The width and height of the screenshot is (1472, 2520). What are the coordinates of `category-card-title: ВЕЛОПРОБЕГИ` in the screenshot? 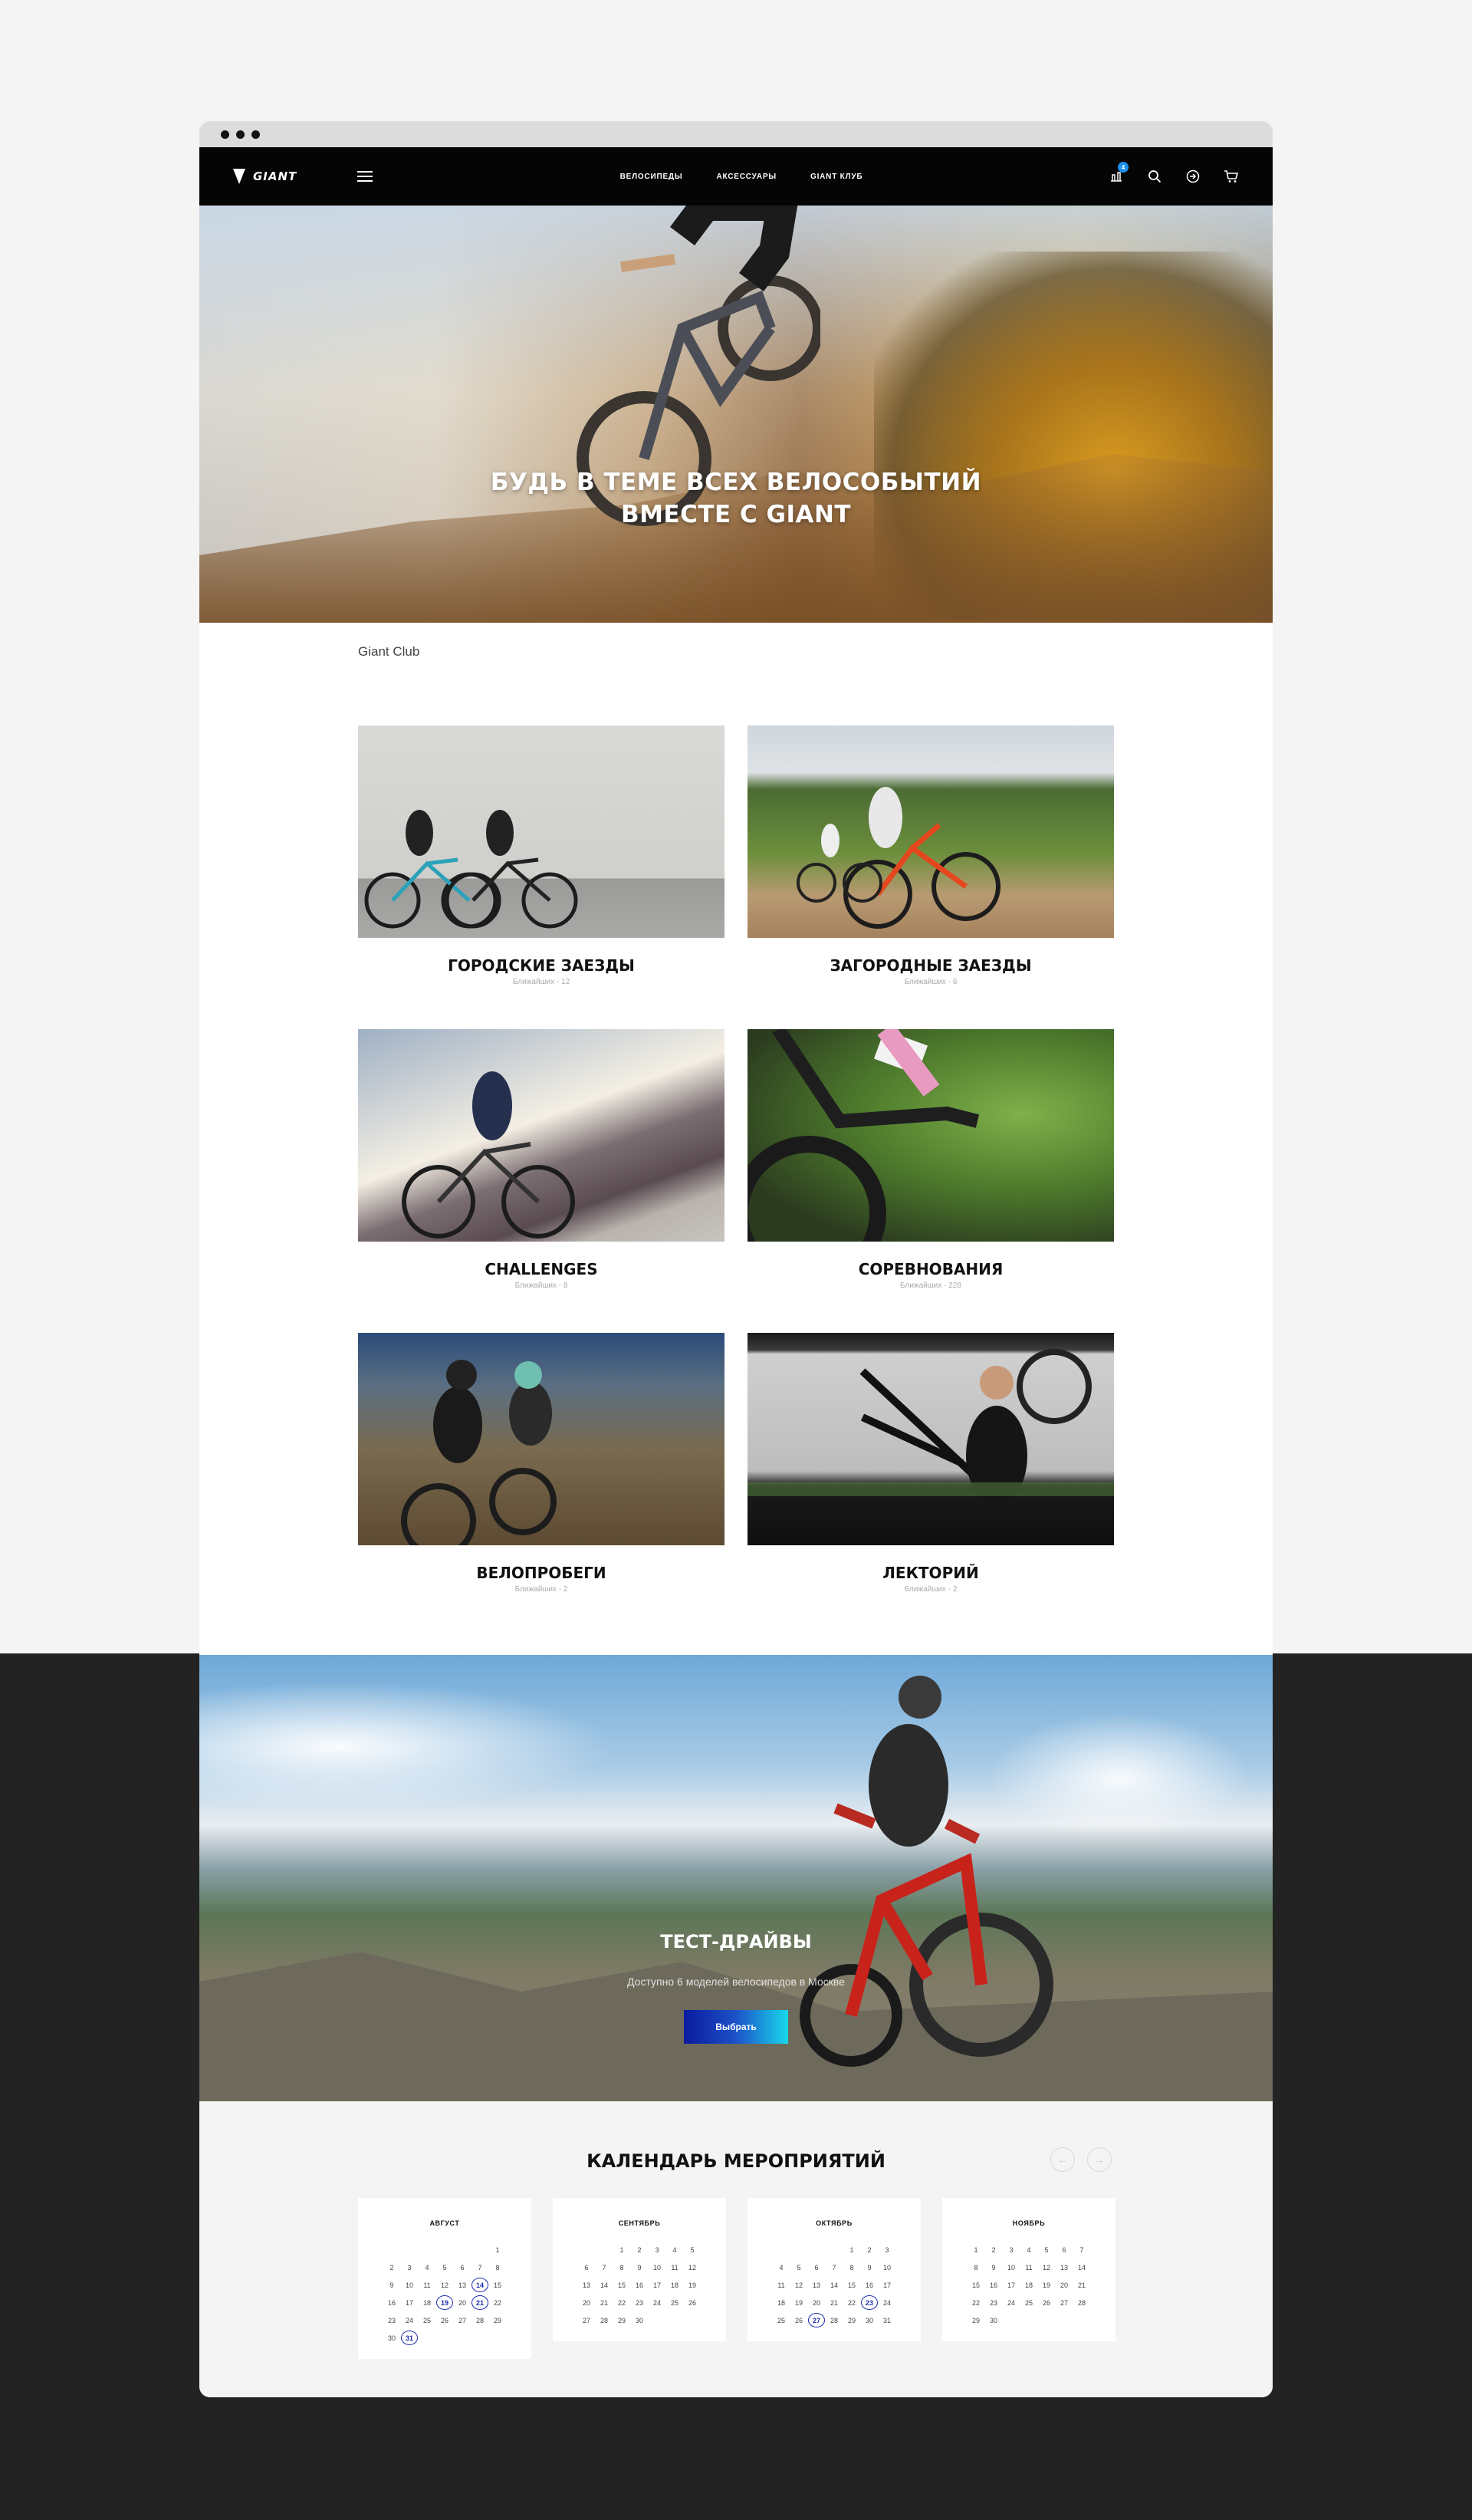 It's located at (541, 1573).